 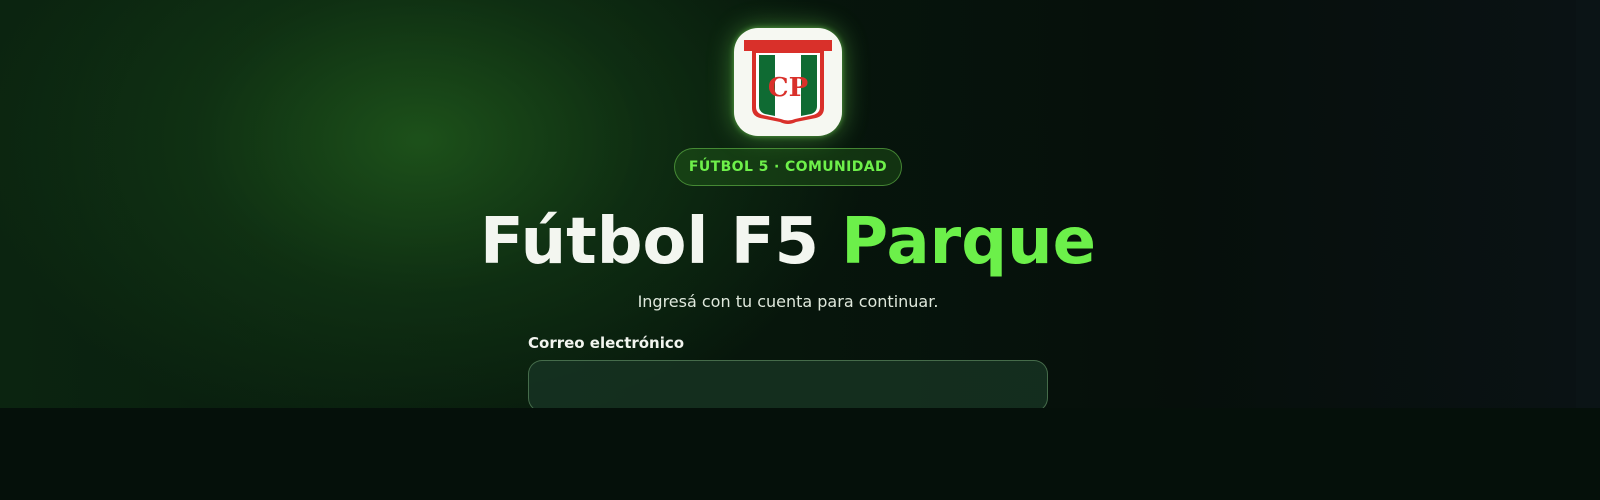 What do you see at coordinates (649, 242) in the screenshot?
I see `page-title-main: Fútbol F5` at bounding box center [649, 242].